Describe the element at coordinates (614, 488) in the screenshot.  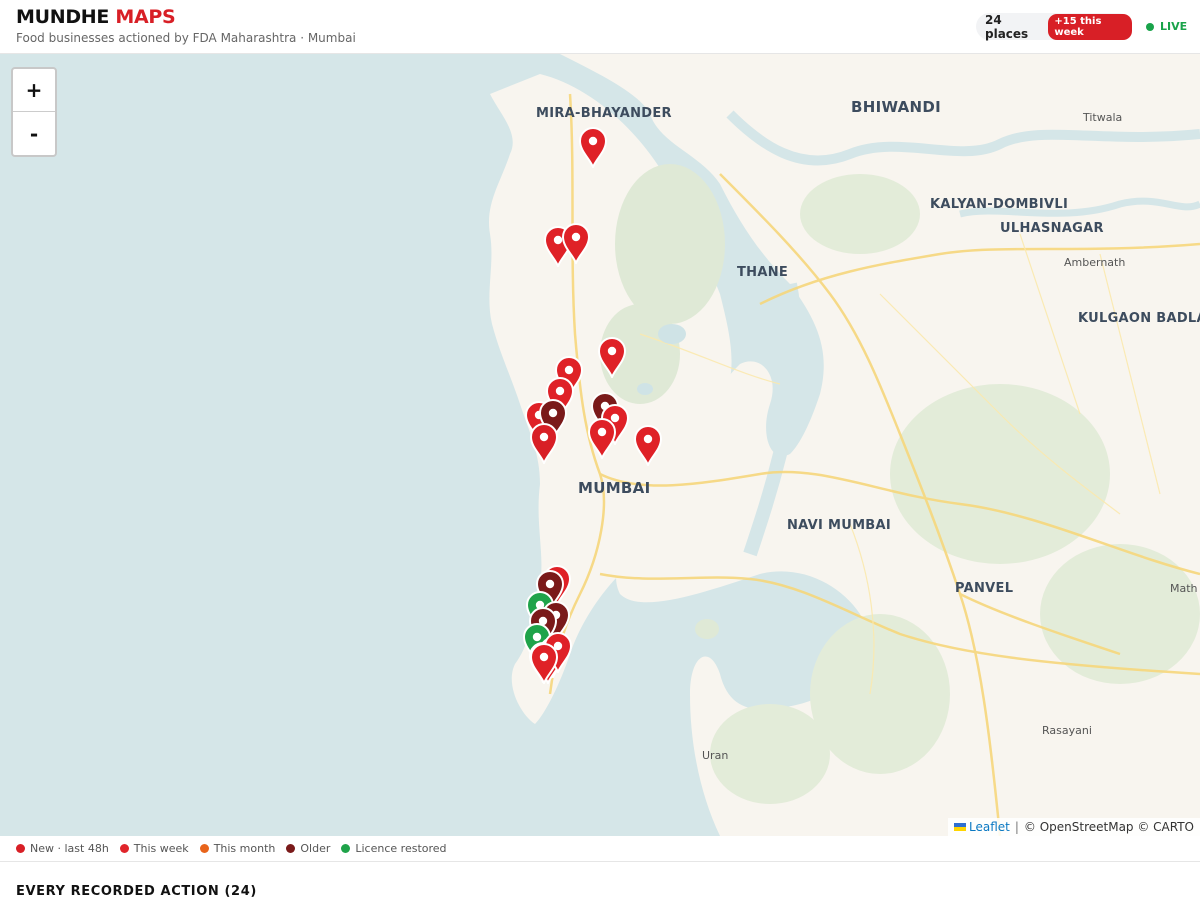
I see `place-label-mumbai: MUMBAI` at that location.